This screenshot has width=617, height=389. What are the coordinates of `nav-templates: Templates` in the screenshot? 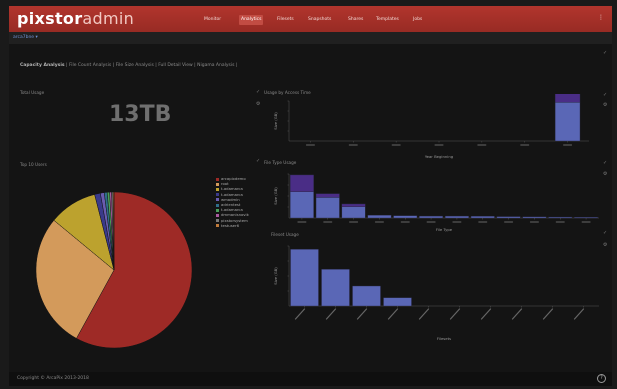 It's located at (387, 20).